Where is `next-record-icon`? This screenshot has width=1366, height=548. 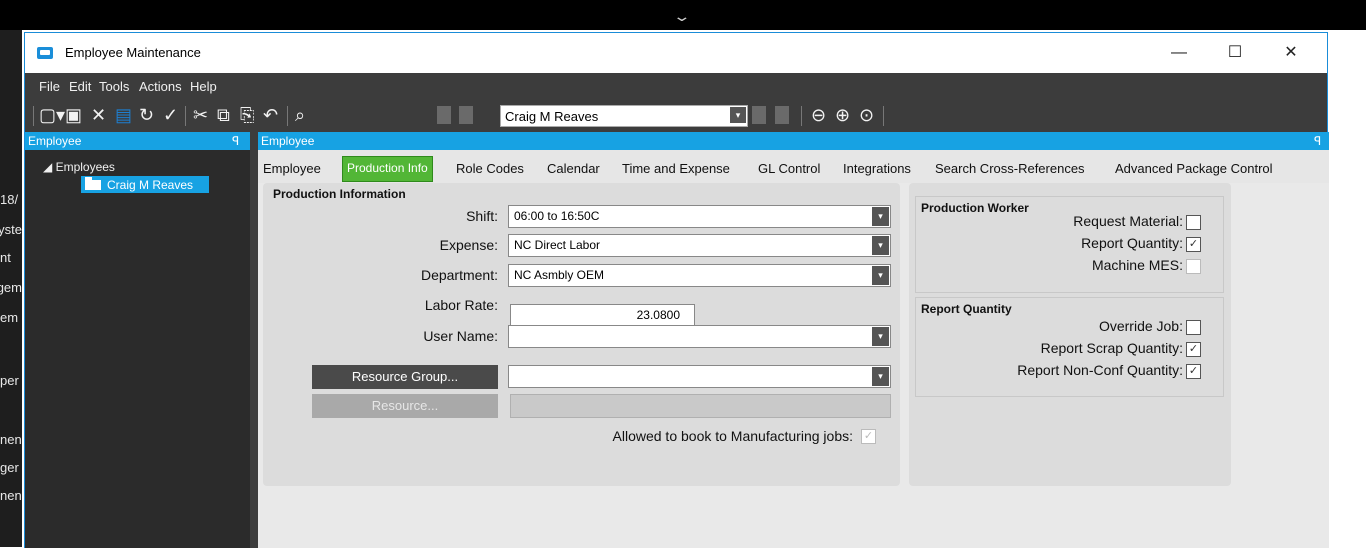
next-record-icon is located at coordinates (759, 115).